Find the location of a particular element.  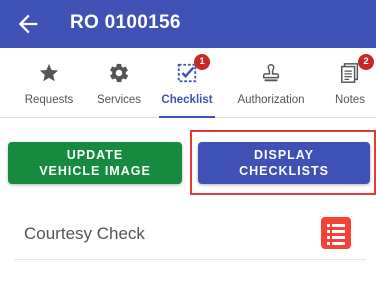

list-icon is located at coordinates (336, 233).